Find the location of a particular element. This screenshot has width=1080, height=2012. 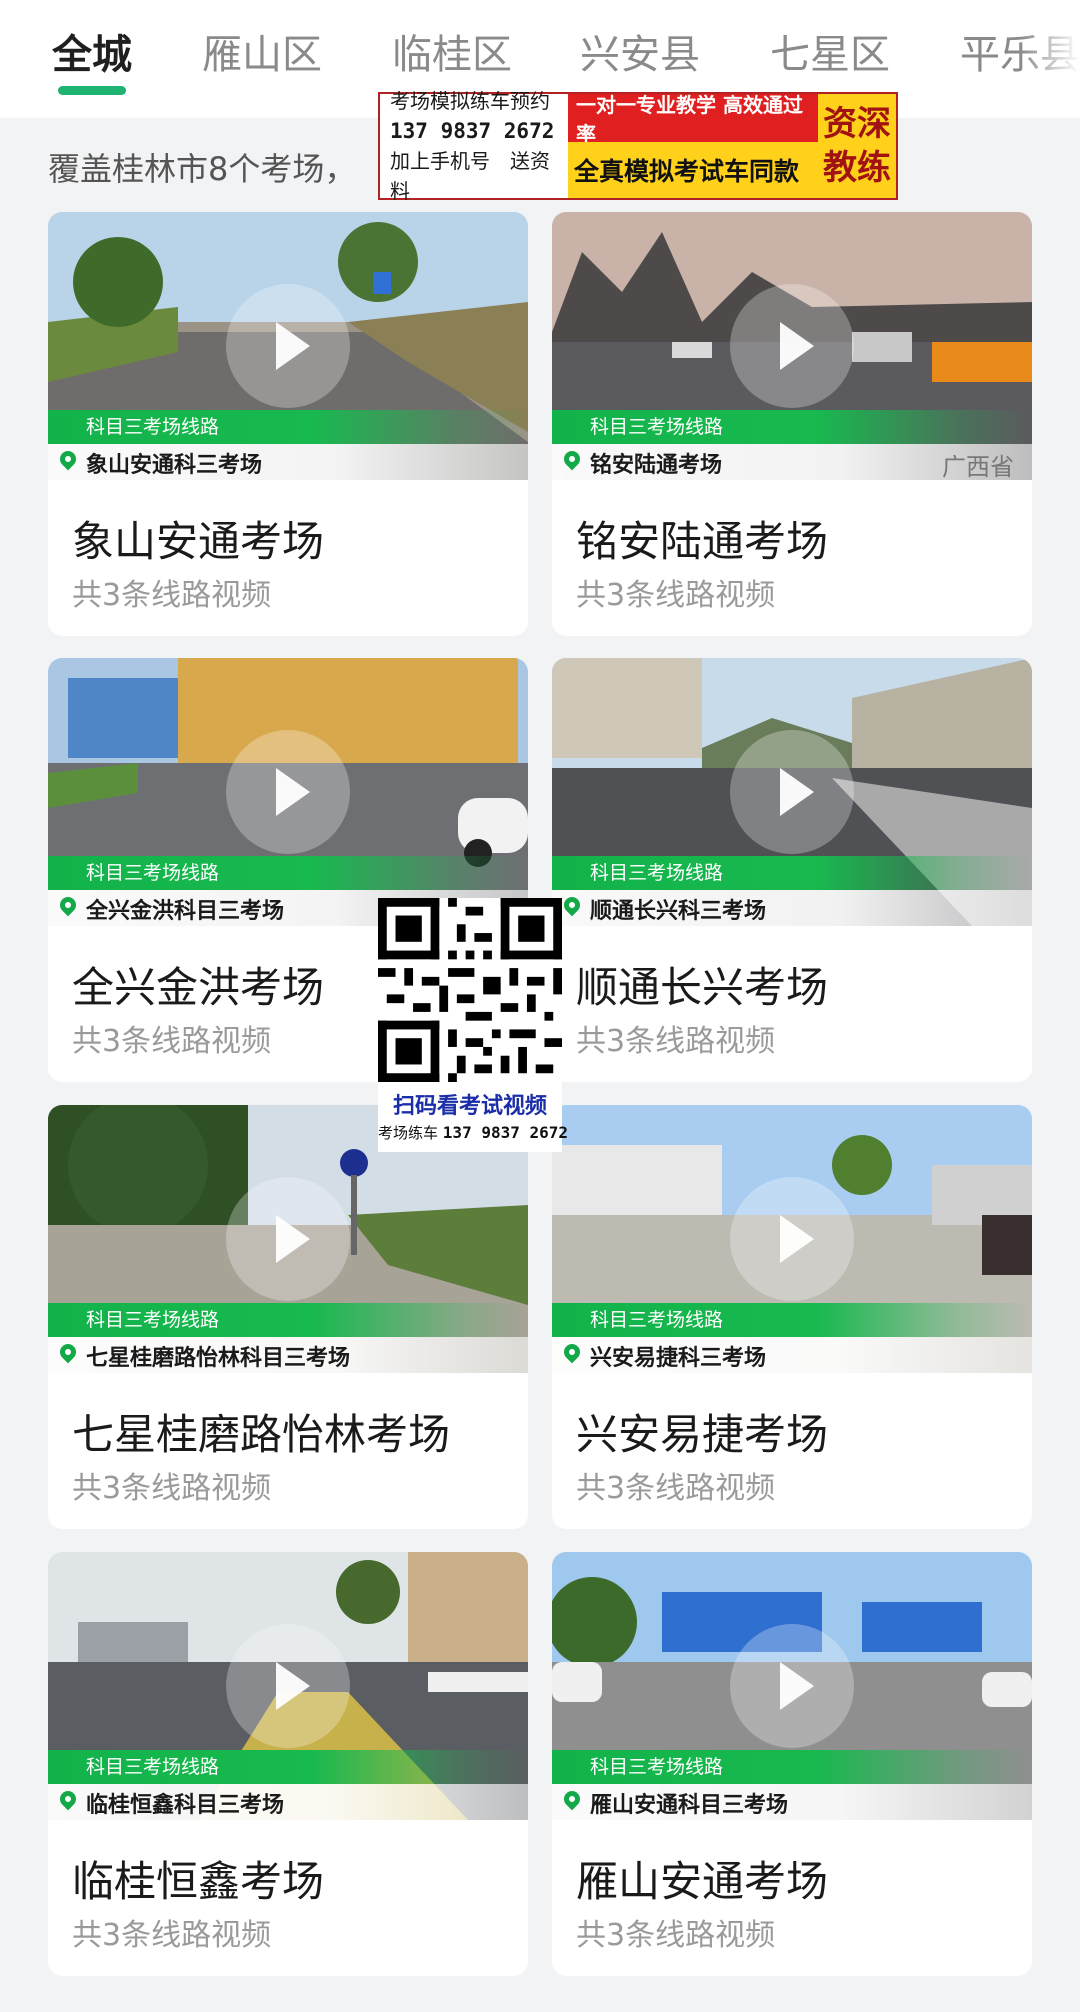

video-thumbnail: 科目三考场线路 临桂恒鑫科目三考场 is located at coordinates (288, 1686).